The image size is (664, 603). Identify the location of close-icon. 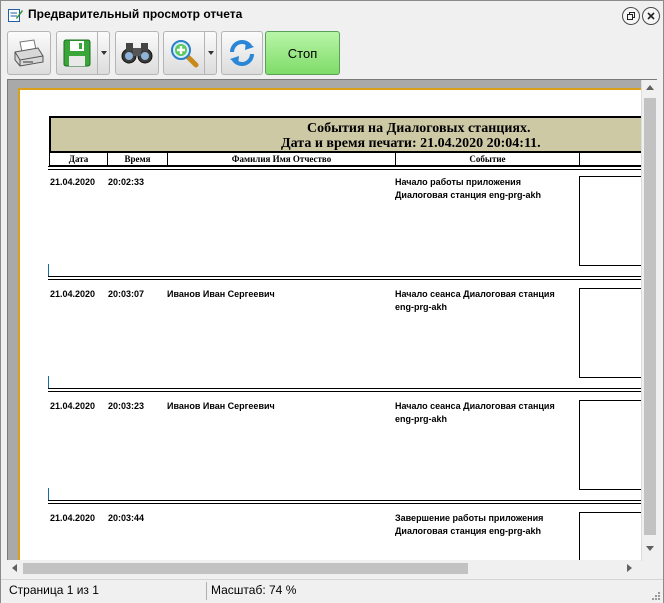
(651, 16).